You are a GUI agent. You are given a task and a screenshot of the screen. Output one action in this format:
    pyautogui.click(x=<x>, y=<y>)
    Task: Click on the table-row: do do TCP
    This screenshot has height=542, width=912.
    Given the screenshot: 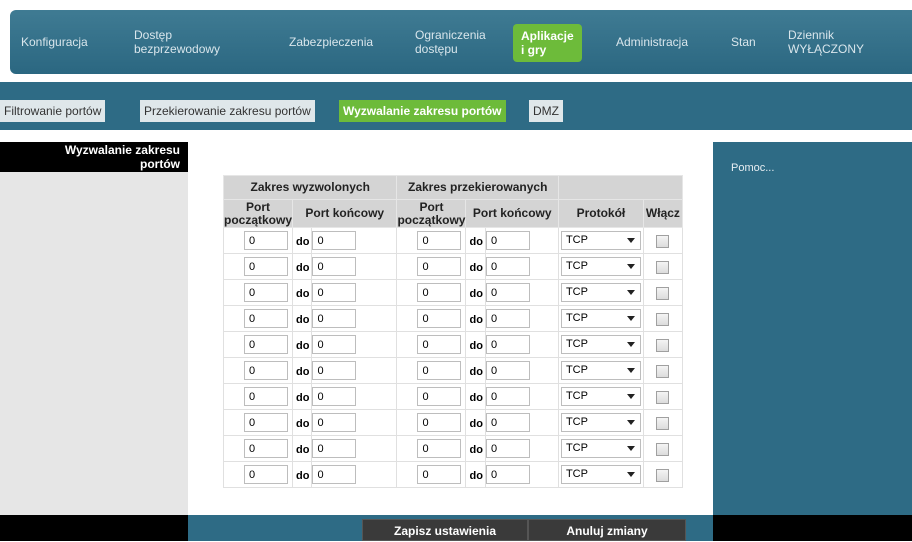 What is the action you would take?
    pyautogui.click(x=452, y=266)
    